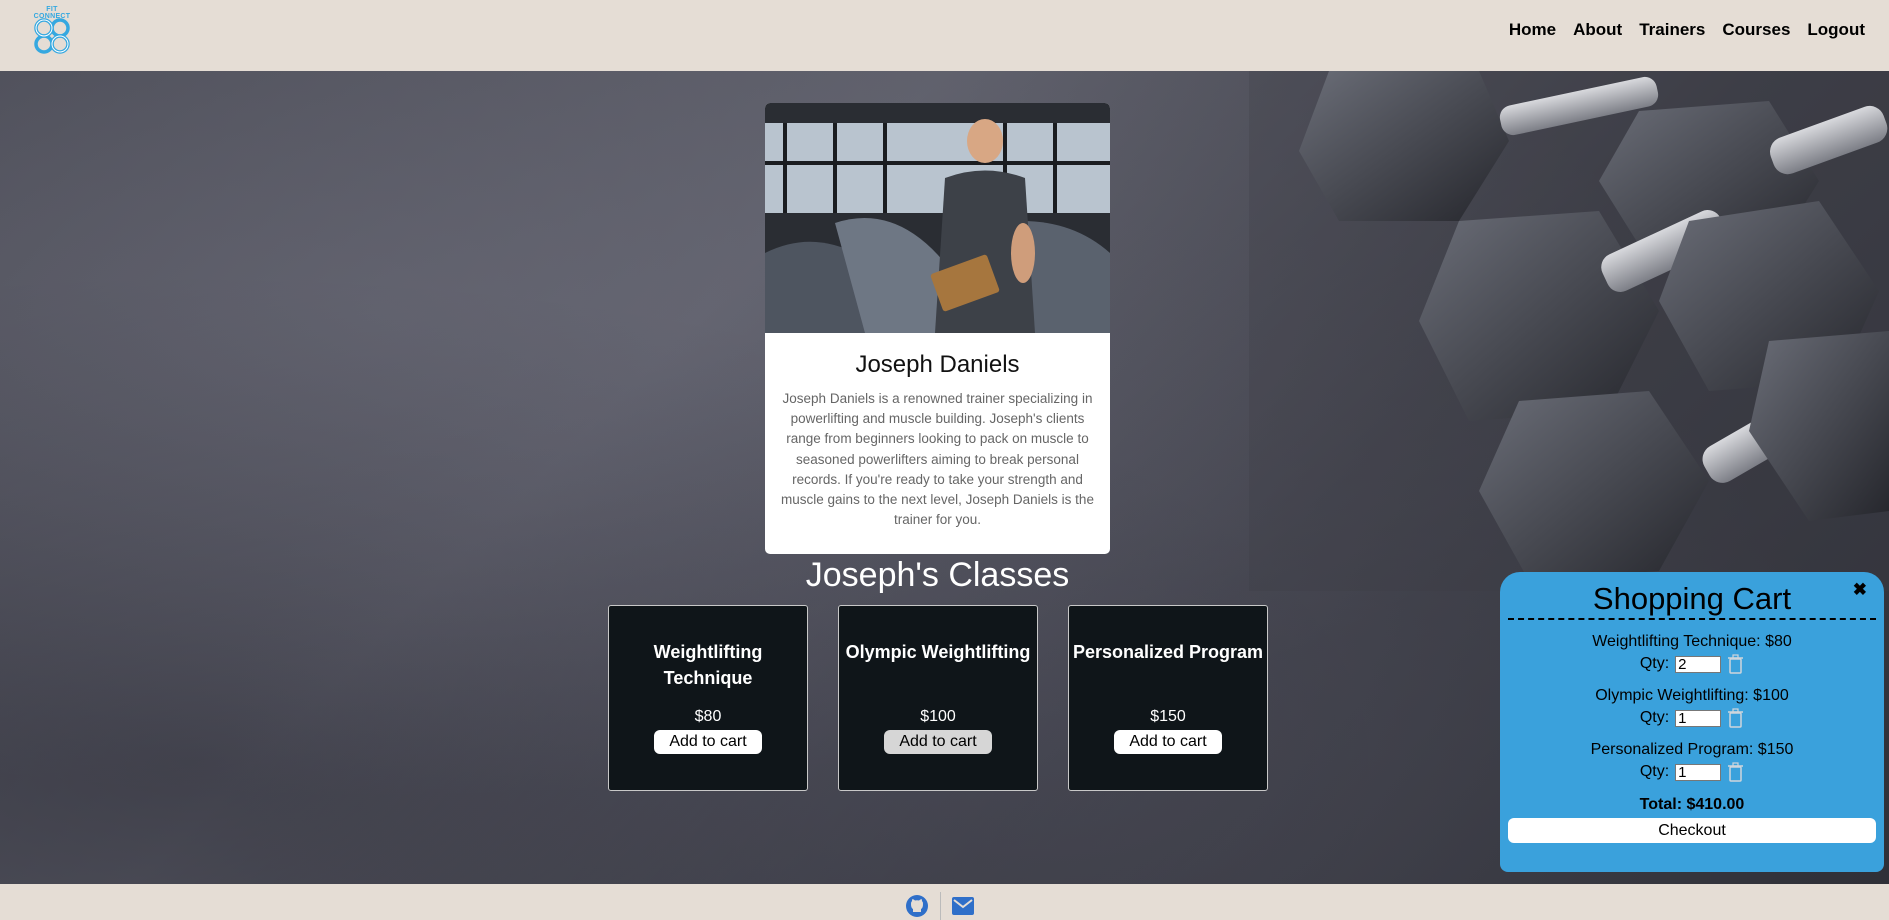 This screenshot has height=920, width=1889. I want to click on class-name: Personalized Program, so click(1168, 652).